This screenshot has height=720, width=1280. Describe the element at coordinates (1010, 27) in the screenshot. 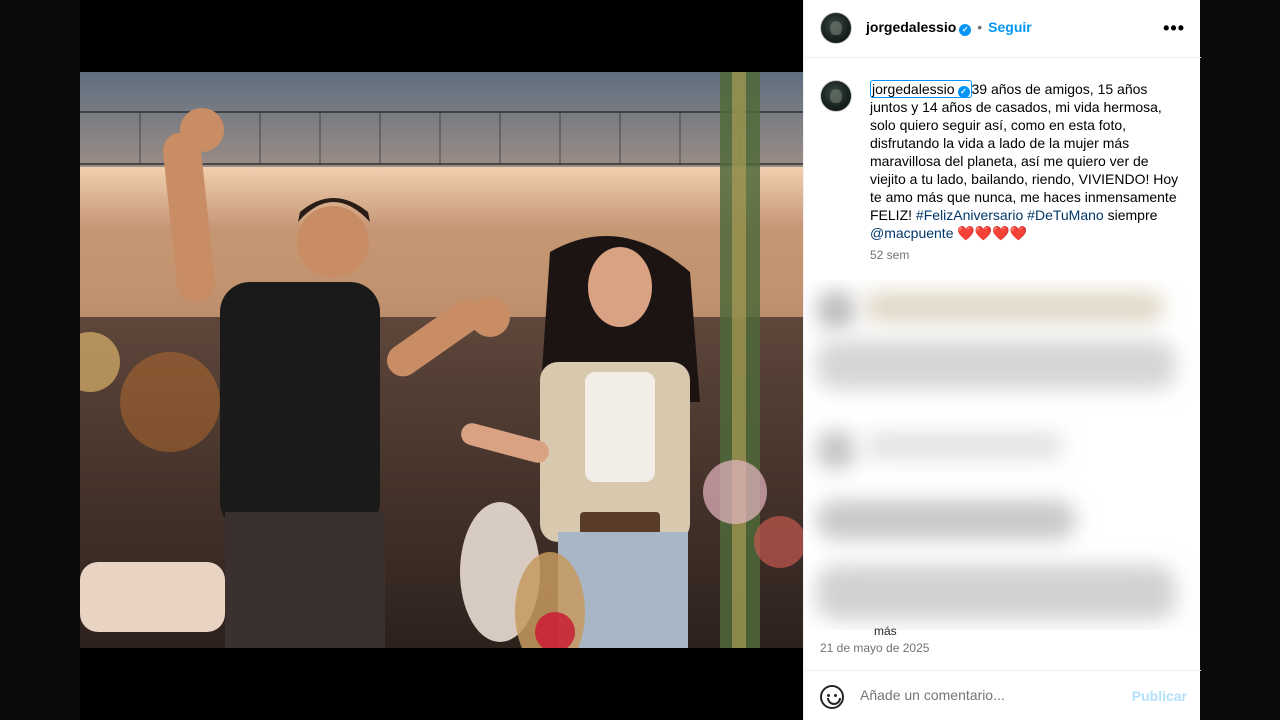

I see `follow-button: Seguir` at that location.